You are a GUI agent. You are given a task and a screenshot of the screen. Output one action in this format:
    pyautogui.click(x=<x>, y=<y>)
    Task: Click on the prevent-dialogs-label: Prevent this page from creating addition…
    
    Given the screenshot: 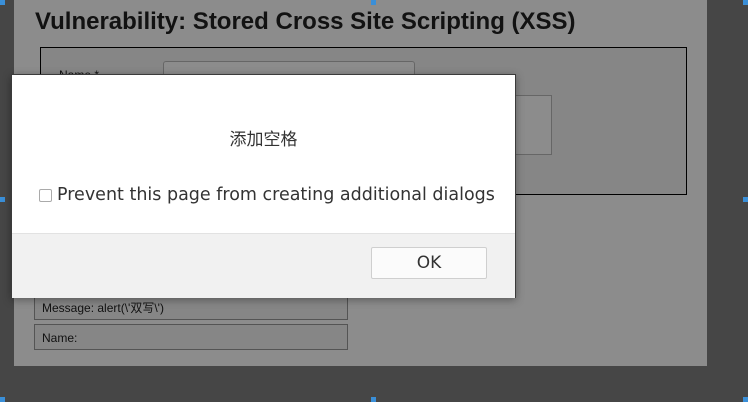 What is the action you would take?
    pyautogui.click(x=276, y=195)
    